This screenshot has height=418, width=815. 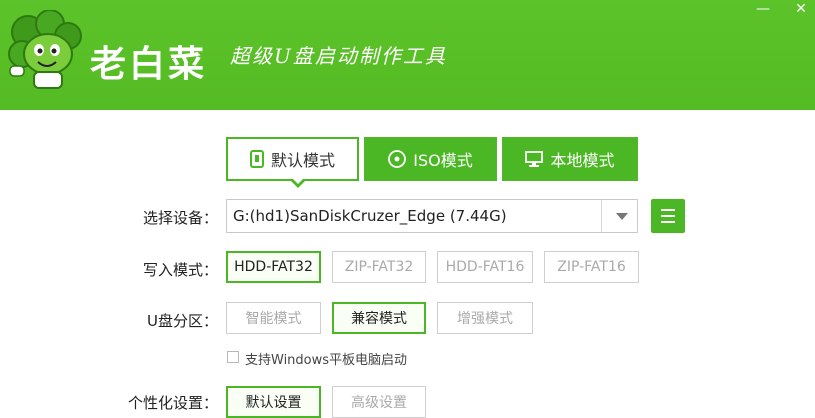 What do you see at coordinates (45, 49) in the screenshot?
I see `cabbage-mascot-logo` at bounding box center [45, 49].